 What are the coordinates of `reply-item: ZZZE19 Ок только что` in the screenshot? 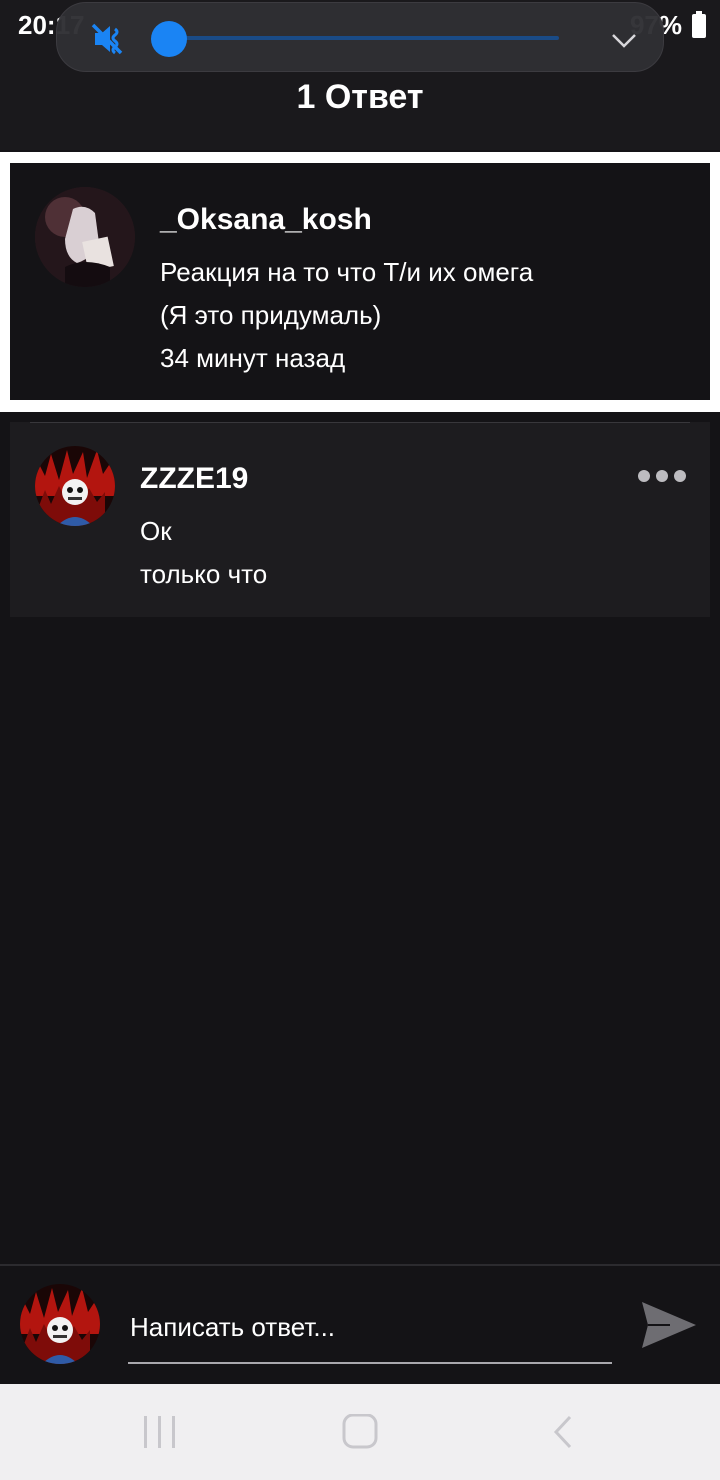 It's located at (360, 519).